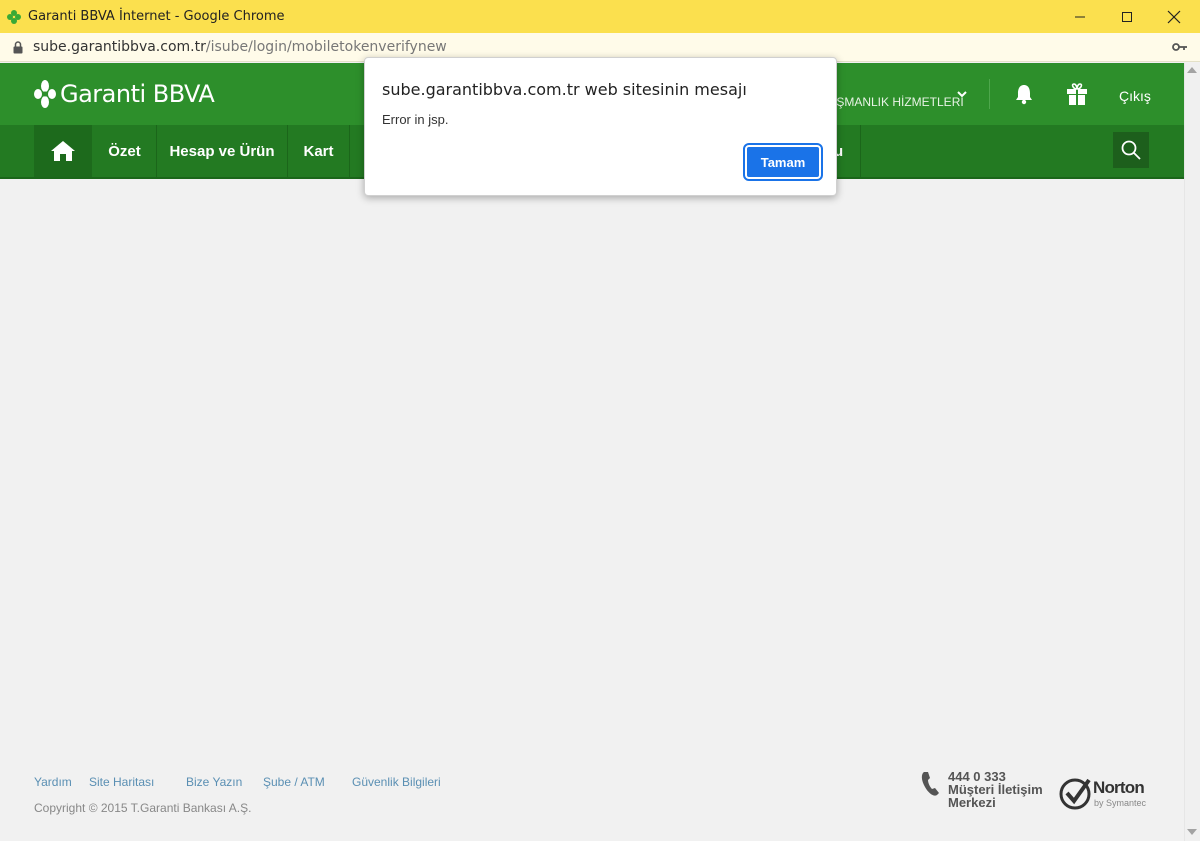 The image size is (1200, 841). What do you see at coordinates (1119, 787) in the screenshot?
I see `norton-wordmark: Norton` at bounding box center [1119, 787].